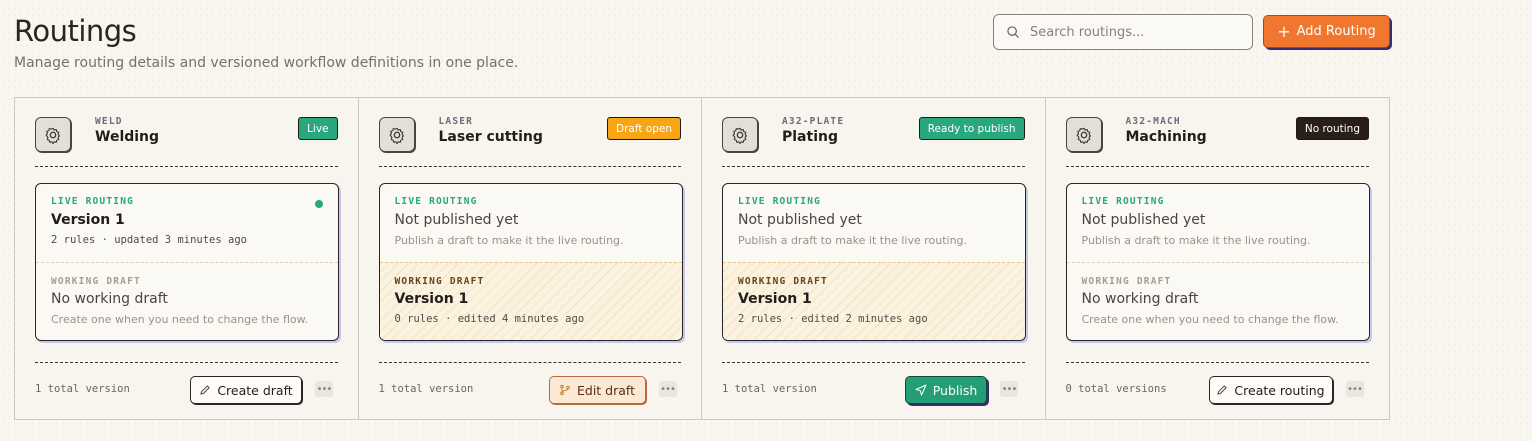 The width and height of the screenshot is (1532, 441). I want to click on routing-code: A32-PLATE, so click(813, 121).